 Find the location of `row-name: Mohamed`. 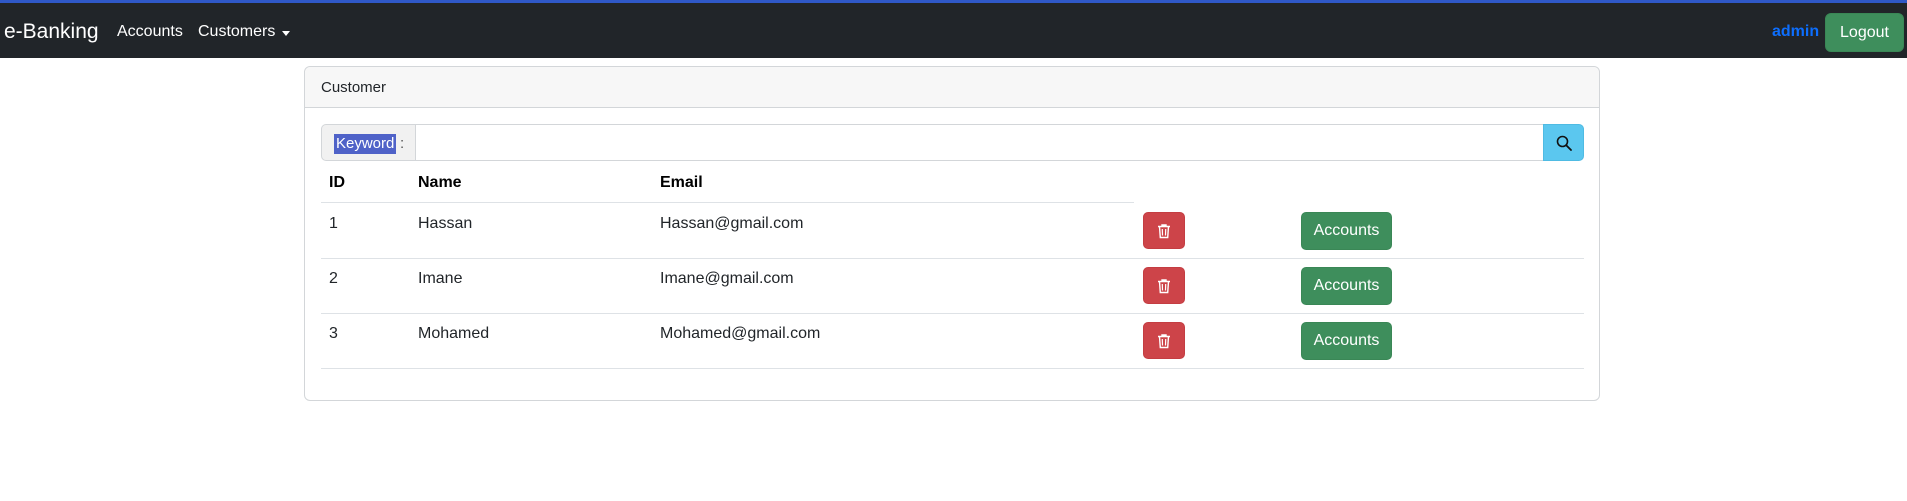

row-name: Mohamed is located at coordinates (454, 333).